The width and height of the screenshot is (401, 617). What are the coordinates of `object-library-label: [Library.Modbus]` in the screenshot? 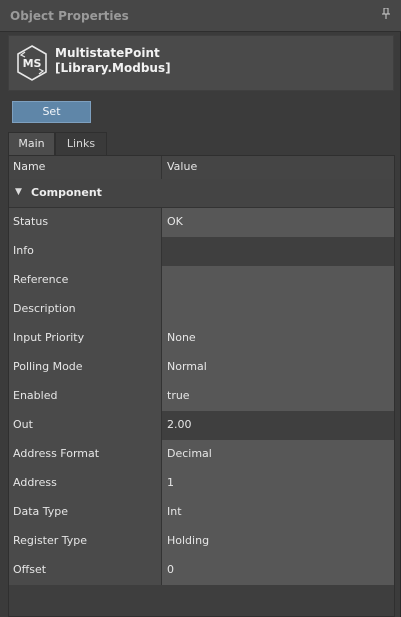 It's located at (113, 68).